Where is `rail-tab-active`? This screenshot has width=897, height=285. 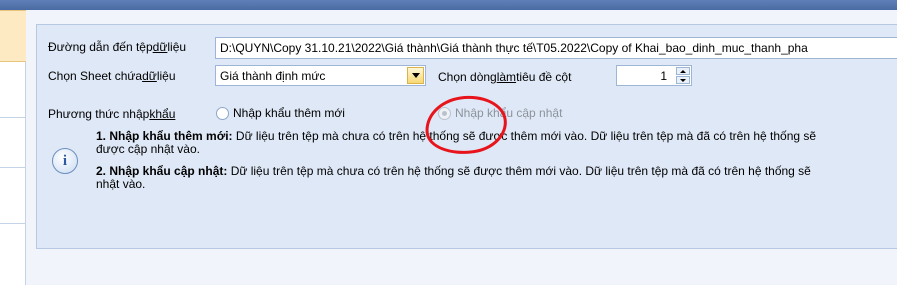 rail-tab-active is located at coordinates (13, 36).